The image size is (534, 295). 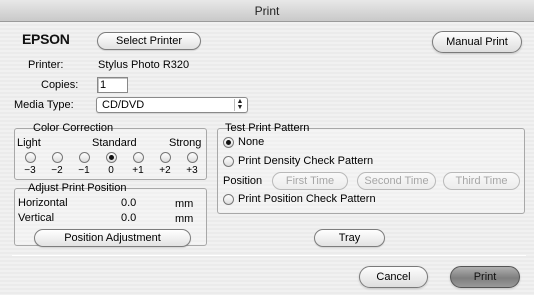 I want to click on tick-label: +2, so click(x=165, y=170).